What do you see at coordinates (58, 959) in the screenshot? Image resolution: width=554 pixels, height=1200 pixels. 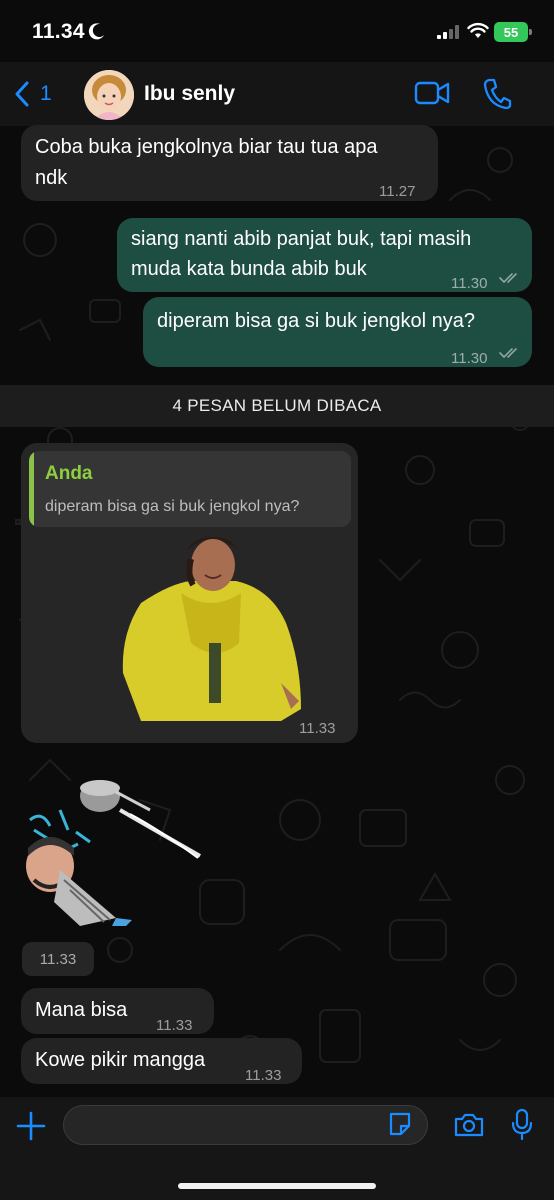 I see `sticker-time-chip: 11.33` at bounding box center [58, 959].